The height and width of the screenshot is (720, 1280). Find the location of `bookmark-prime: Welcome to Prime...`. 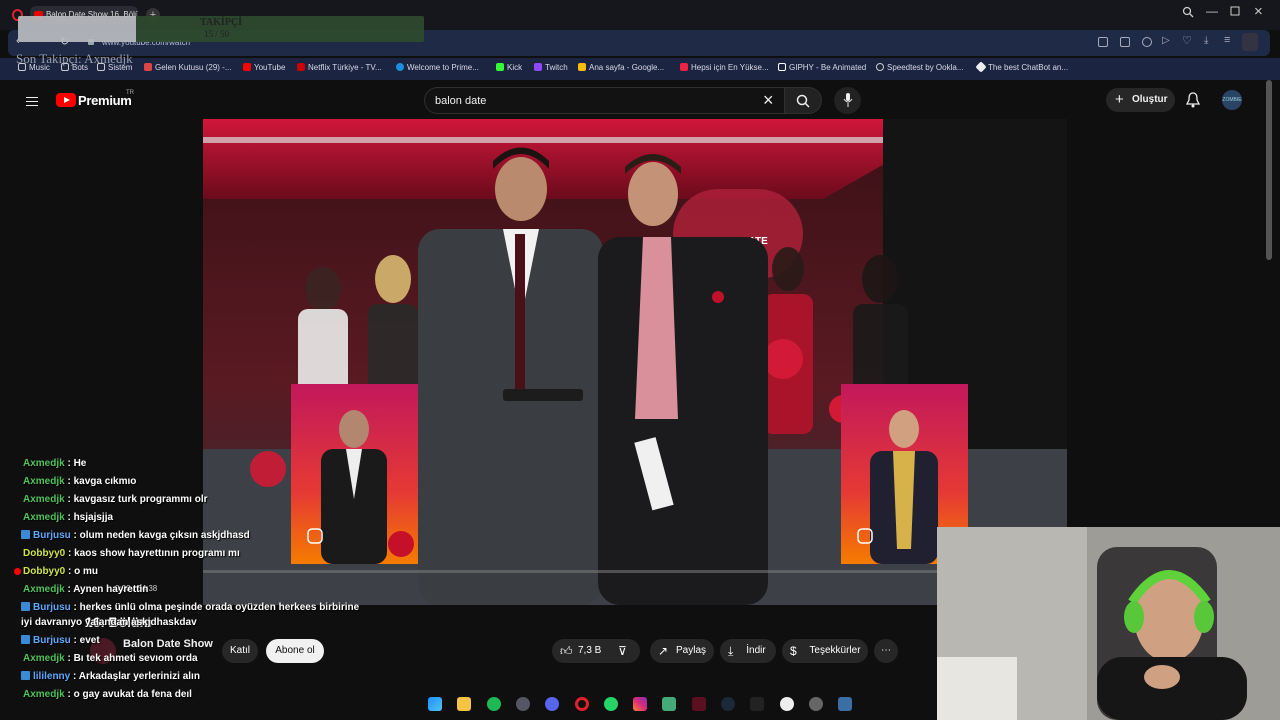

bookmark-prime: Welcome to Prime... is located at coordinates (437, 67).